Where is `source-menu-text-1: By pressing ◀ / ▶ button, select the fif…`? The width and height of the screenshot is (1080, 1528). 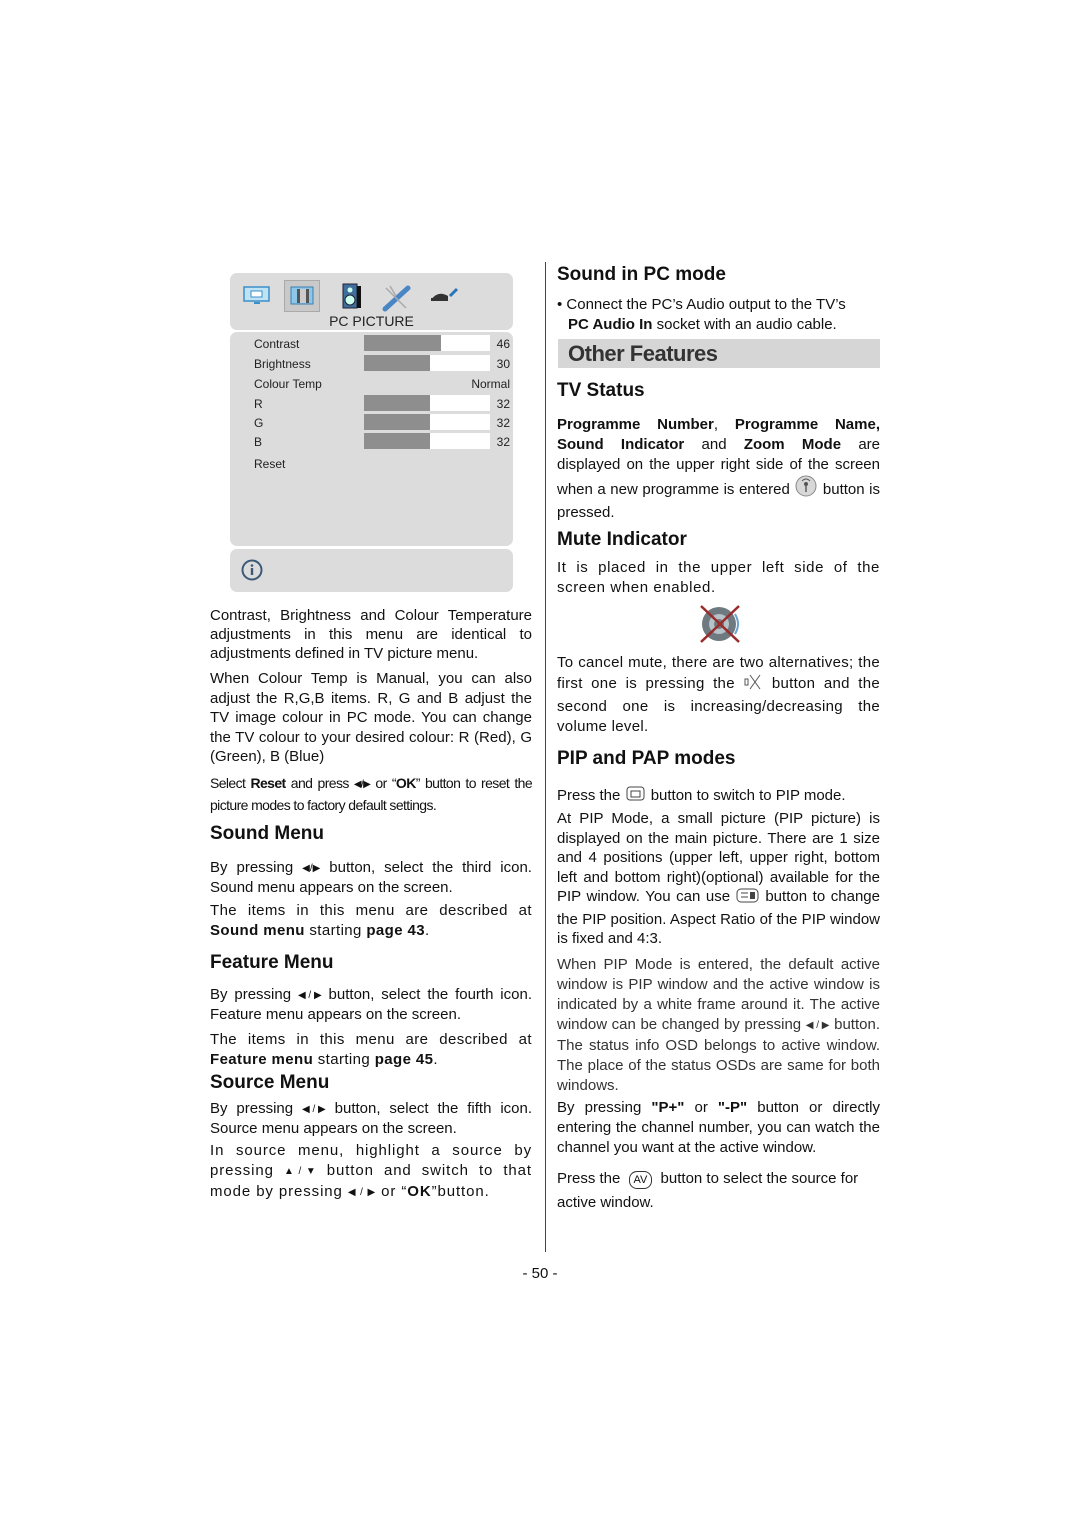 source-menu-text-1: By pressing ◀ / ▶ button, select the fif… is located at coordinates (371, 1118).